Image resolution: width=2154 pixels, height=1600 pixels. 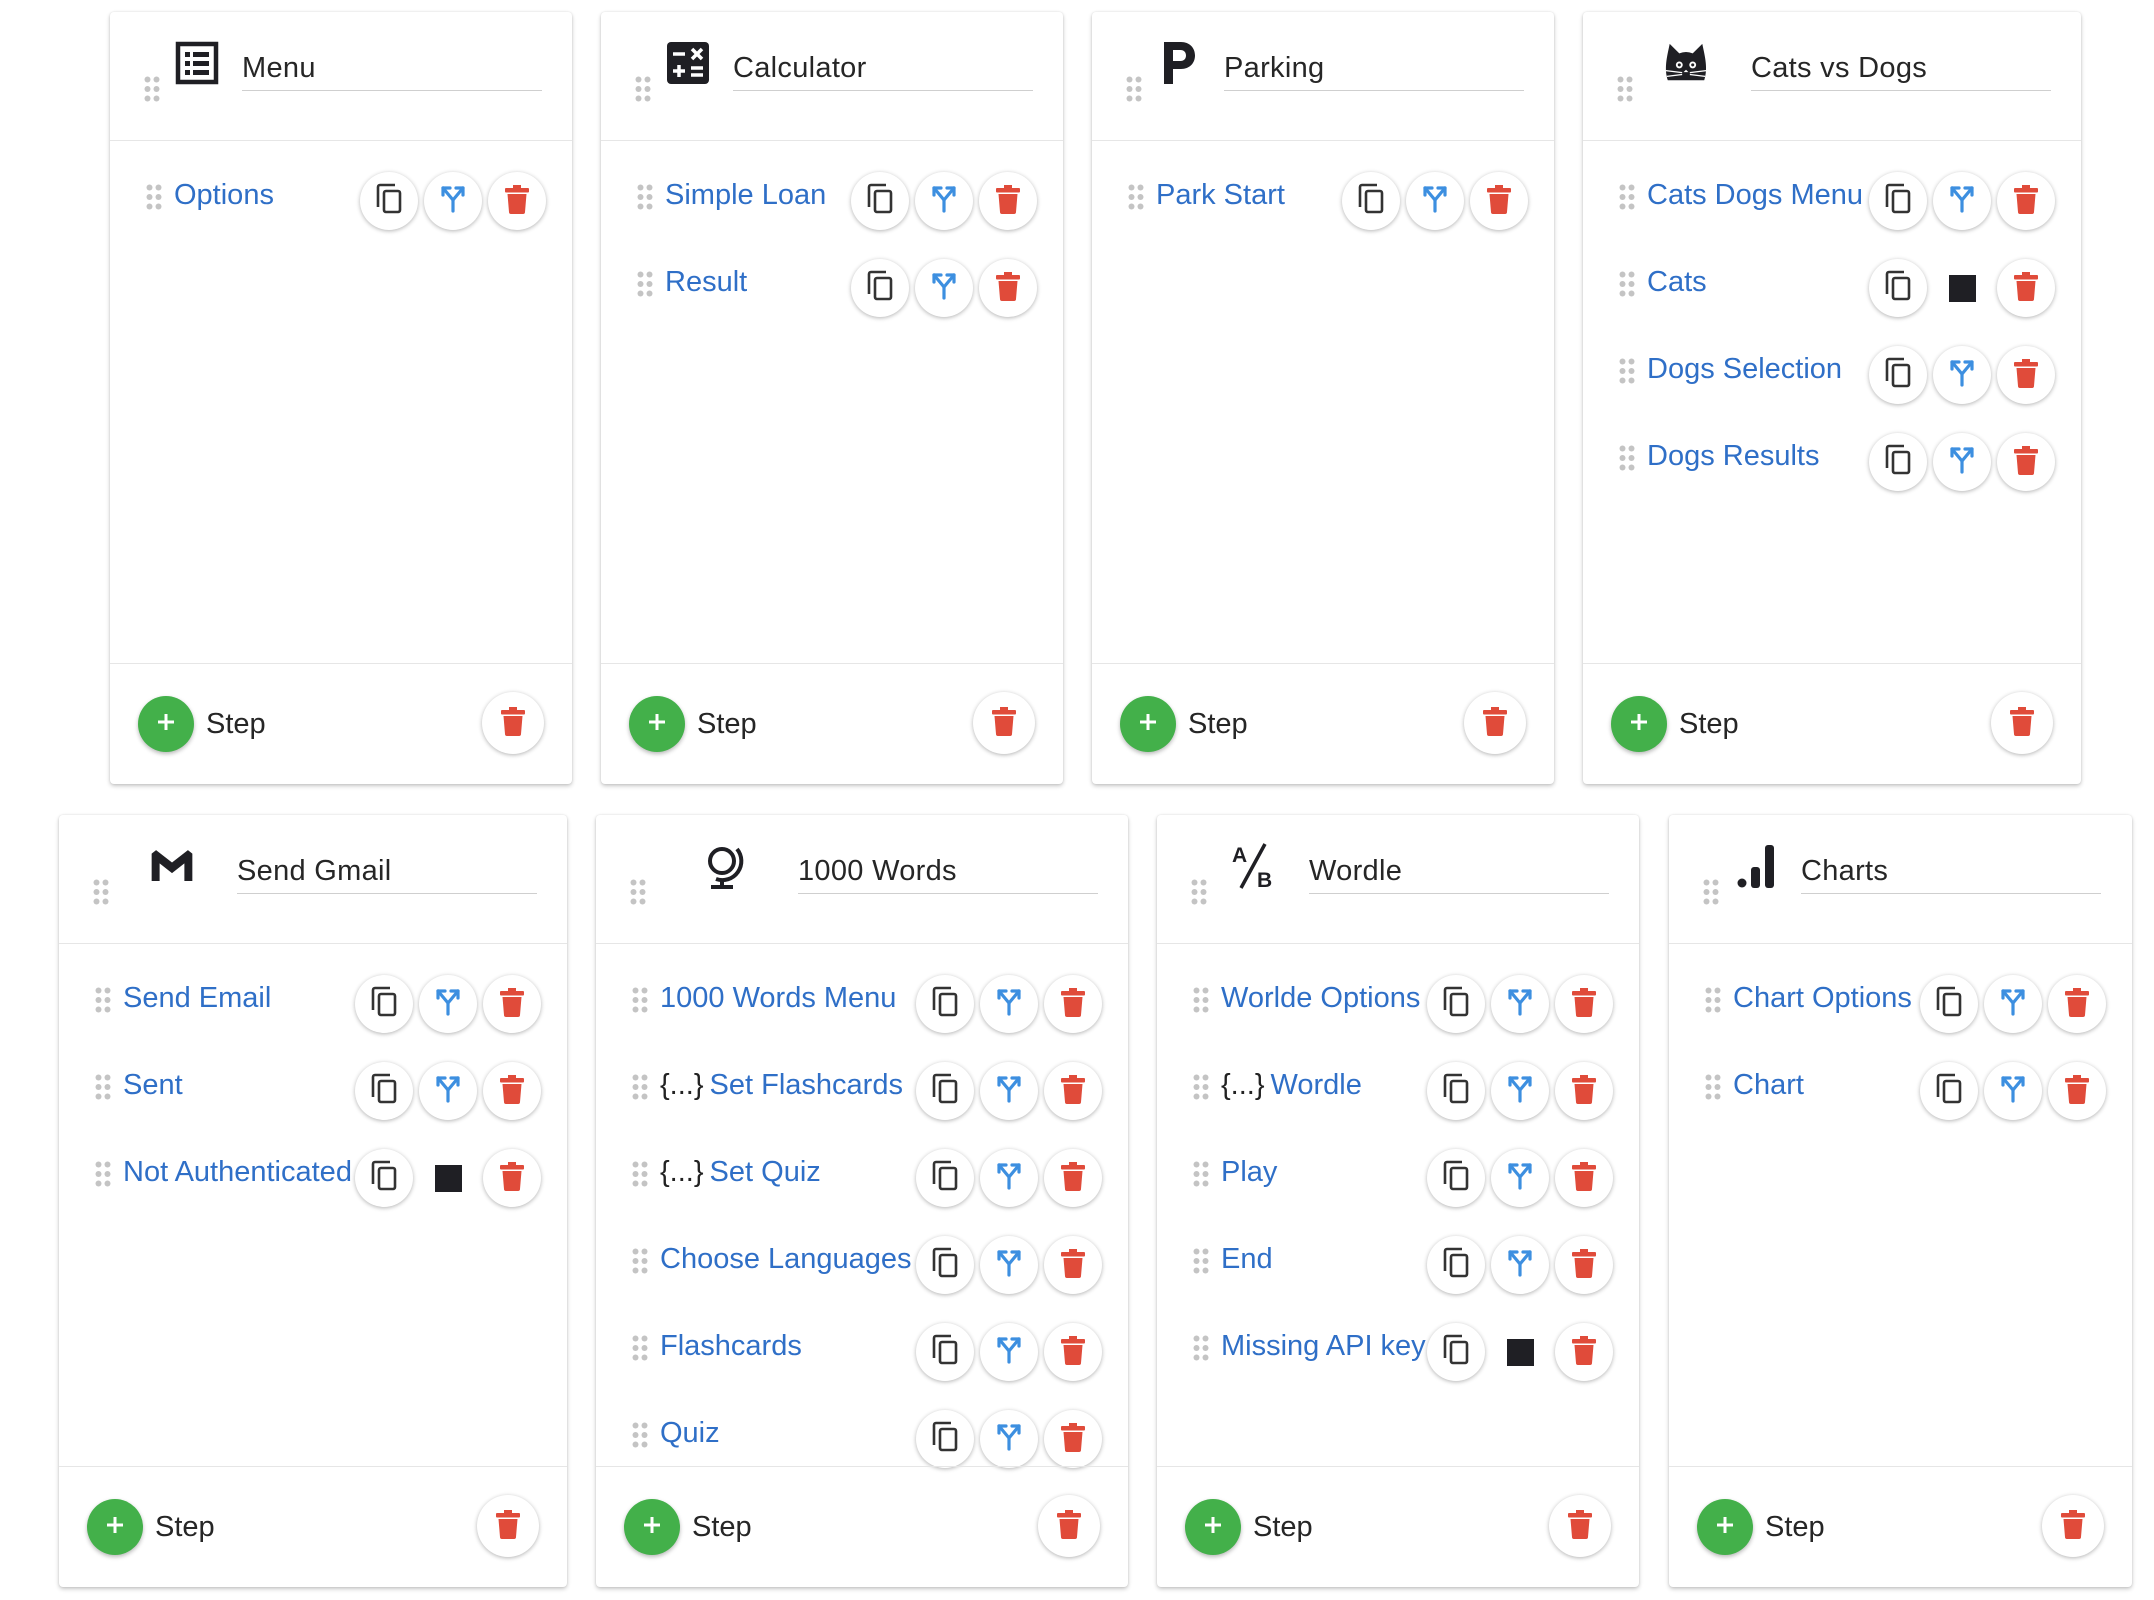 I want to click on step-link: End, so click(x=1247, y=1259).